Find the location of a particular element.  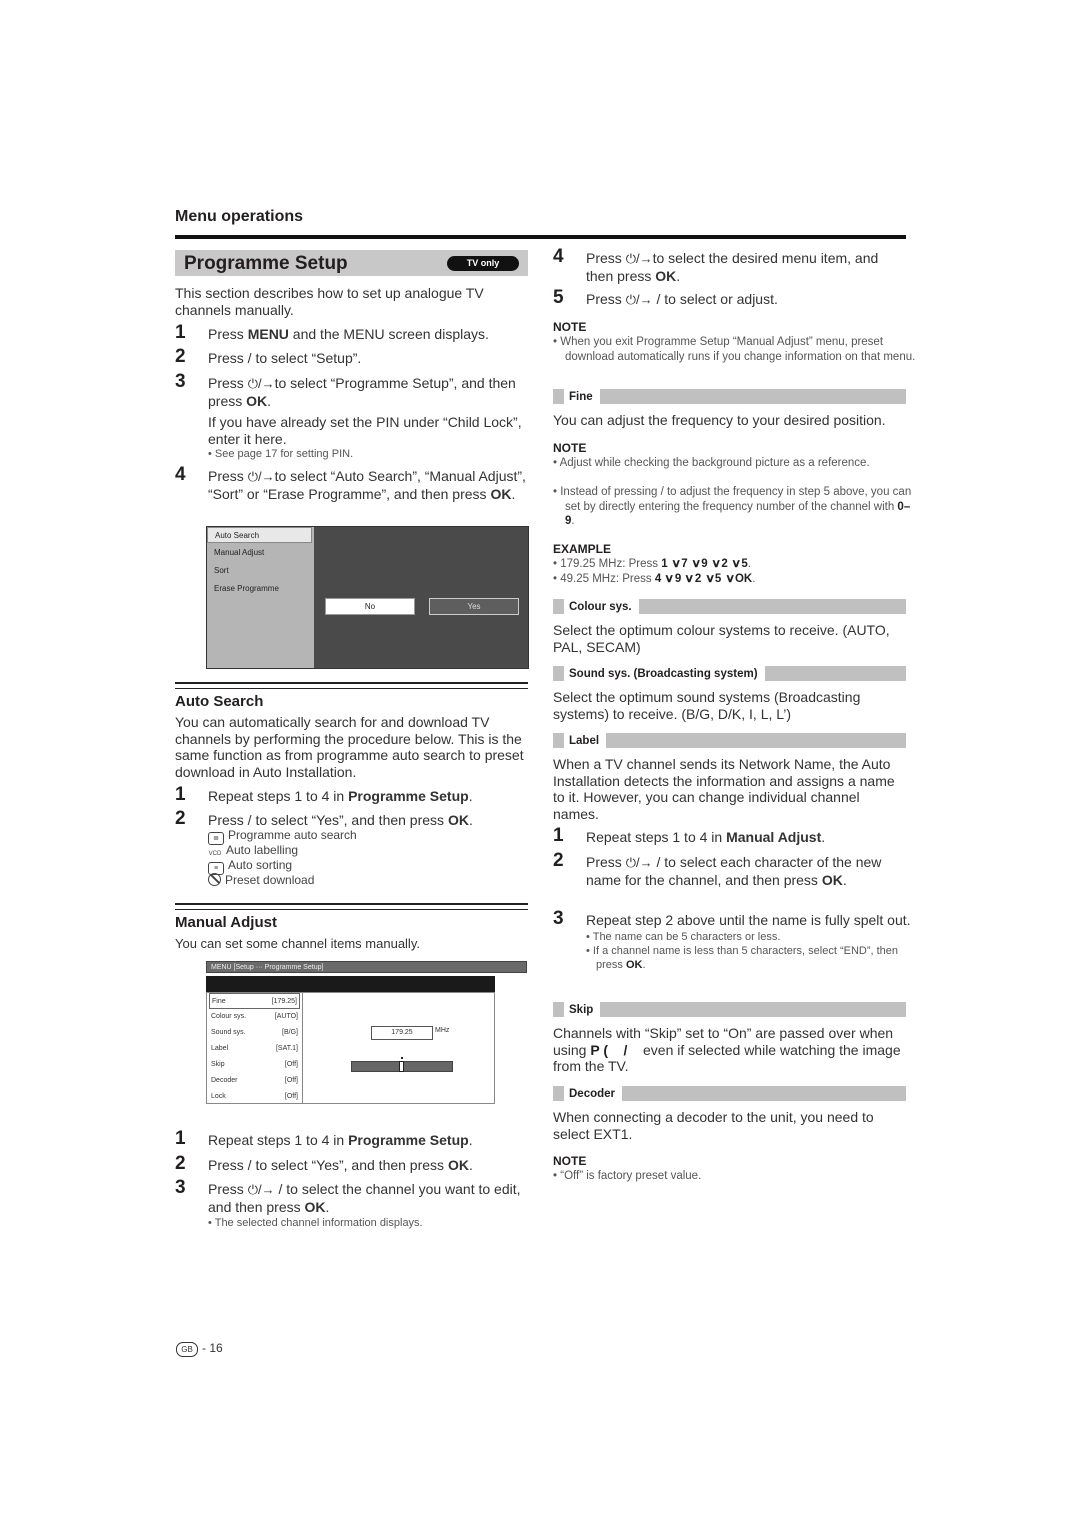

menu-item-manual-adjust: Manual Adjust is located at coordinates (259, 553).